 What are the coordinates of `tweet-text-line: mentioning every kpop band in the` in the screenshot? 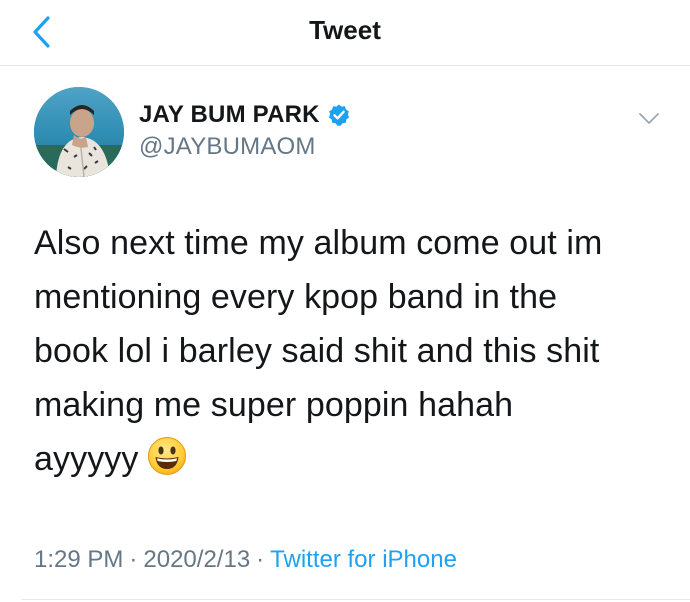 It's located at (296, 297).